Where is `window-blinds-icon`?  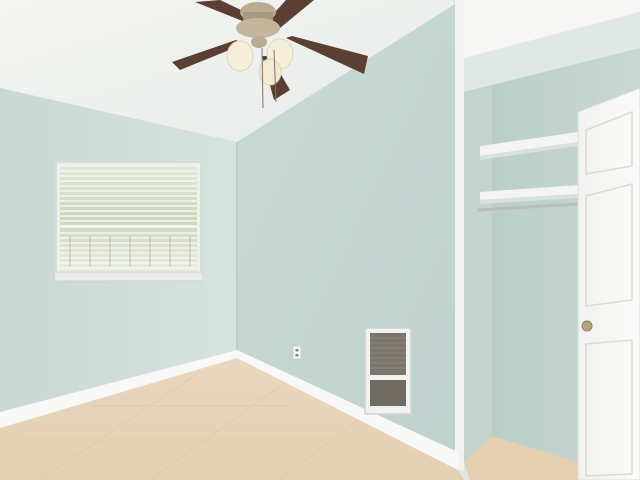
window-blinds-icon is located at coordinates (128, 221).